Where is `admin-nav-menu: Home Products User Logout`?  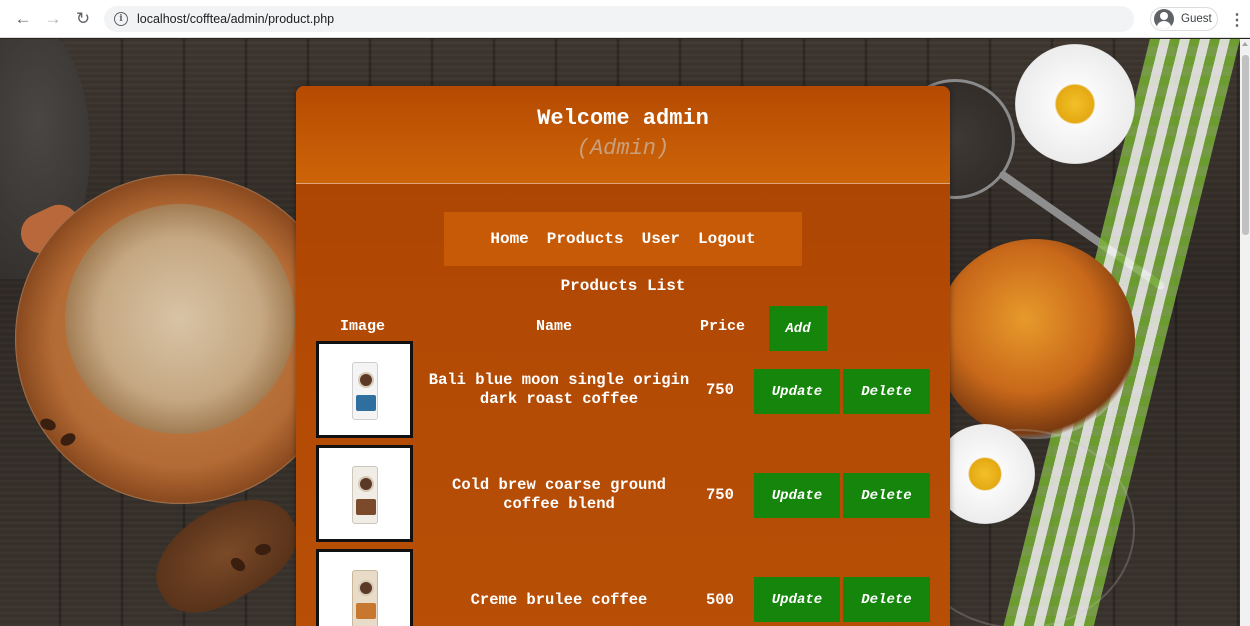 admin-nav-menu: Home Products User Logout is located at coordinates (623, 239).